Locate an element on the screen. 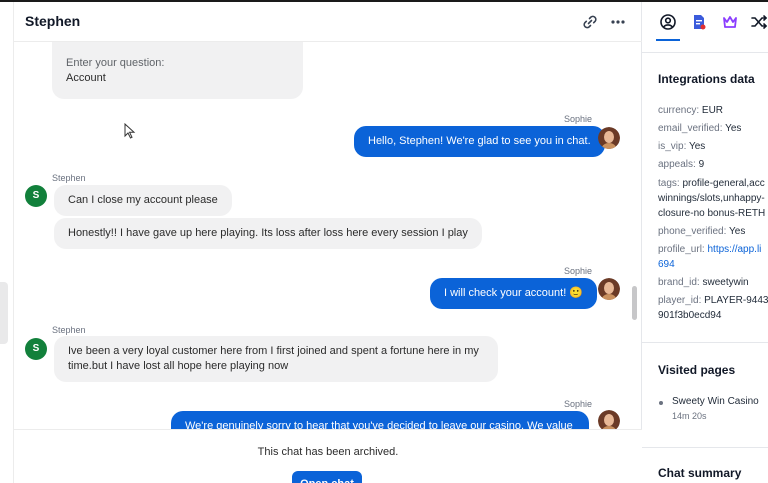  list-bullet is located at coordinates (661, 403).